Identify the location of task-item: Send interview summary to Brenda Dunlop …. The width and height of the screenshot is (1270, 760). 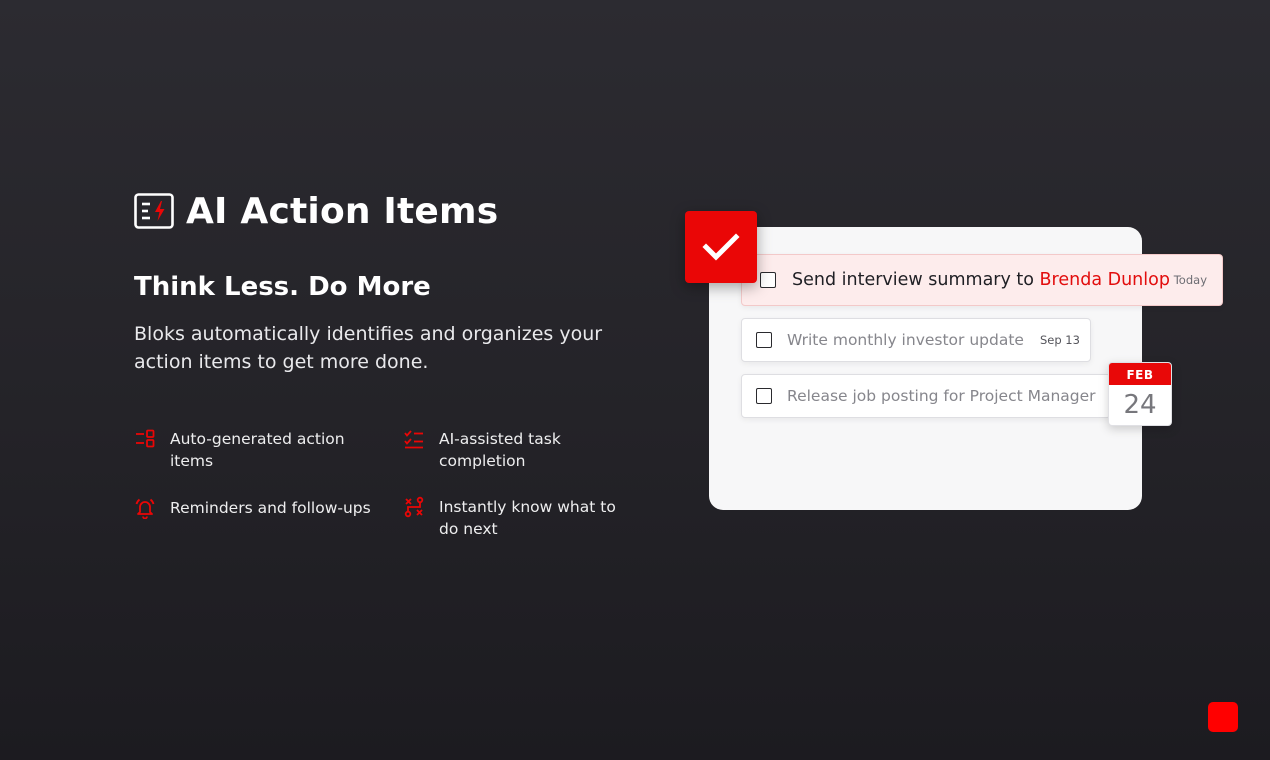
(982, 280).